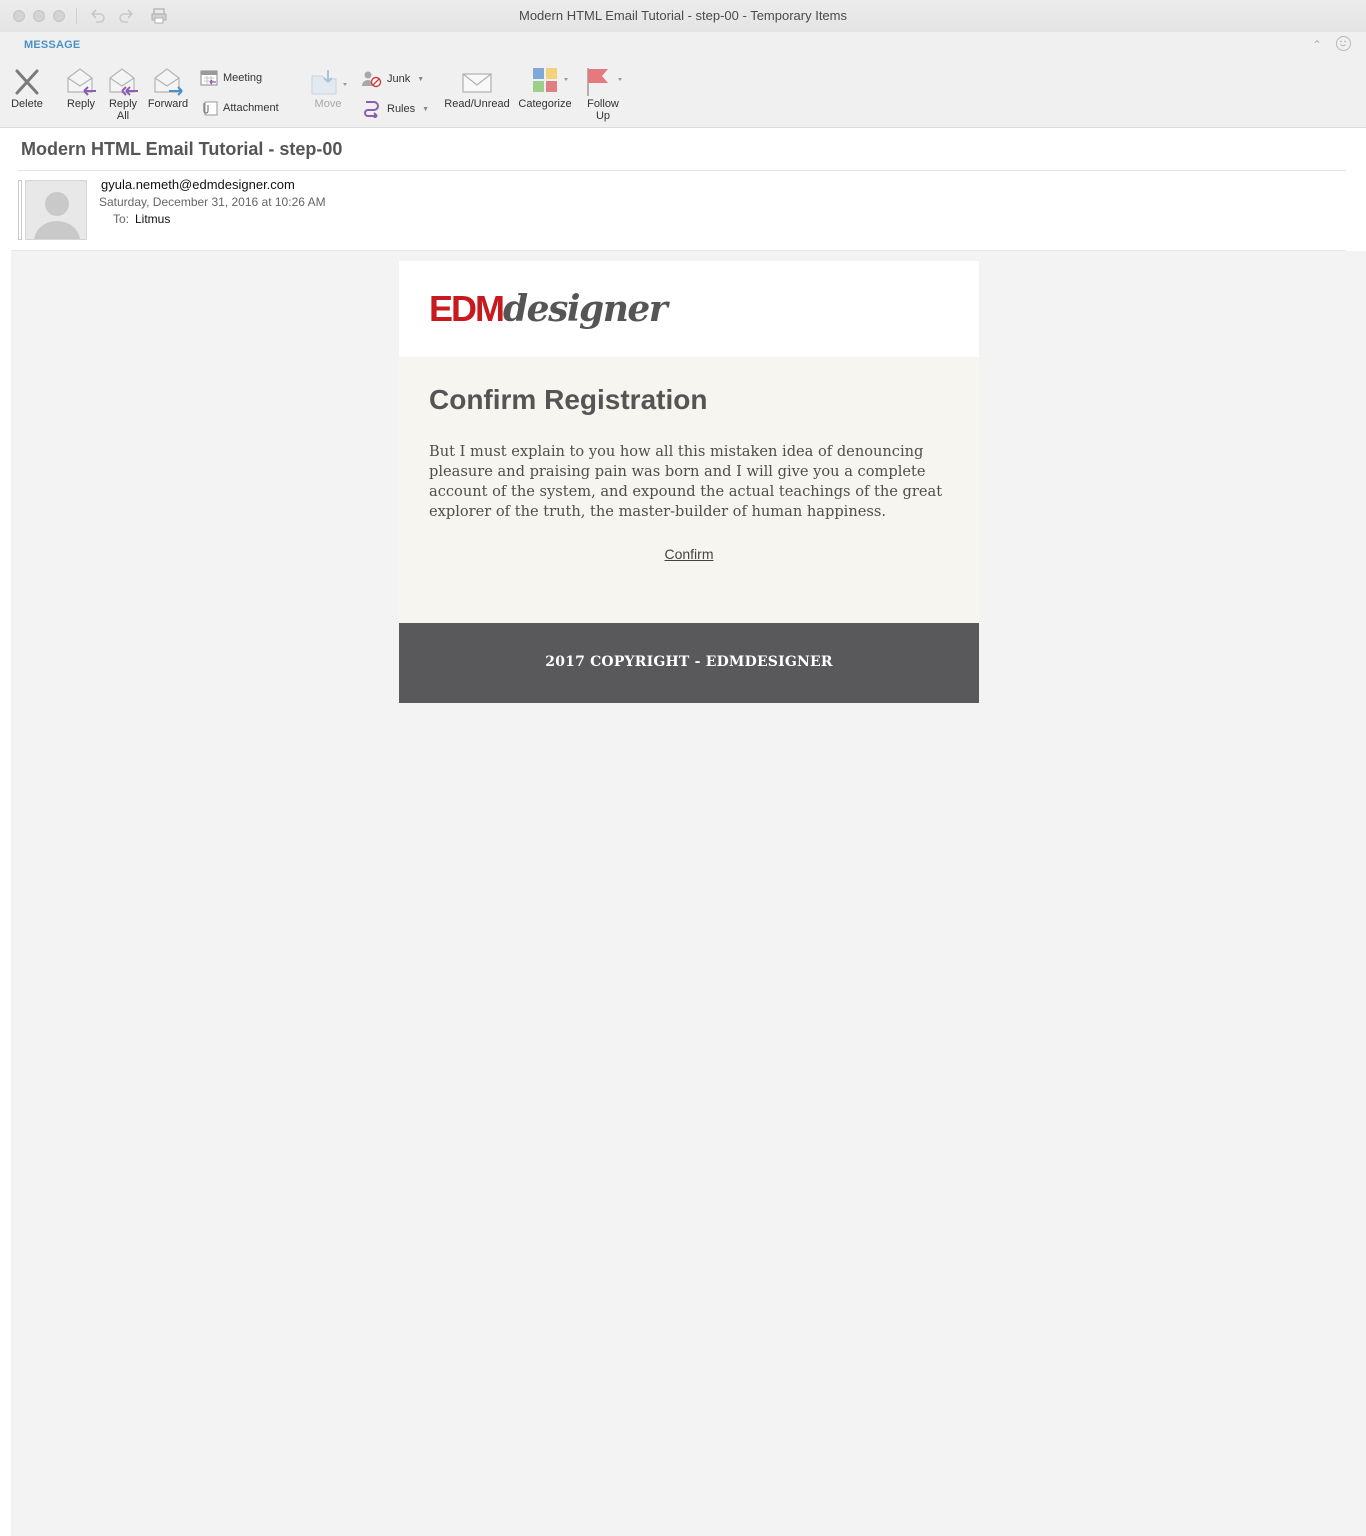 This screenshot has width=1366, height=1536. What do you see at coordinates (123, 104) in the screenshot?
I see `reply-all-label-line1: Reply` at bounding box center [123, 104].